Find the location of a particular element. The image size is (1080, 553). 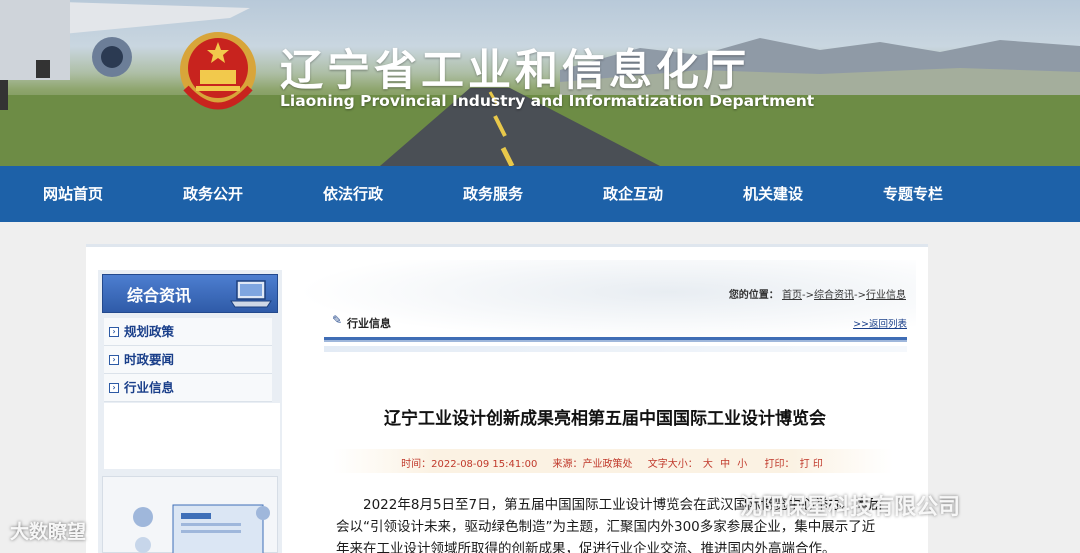

watermark-right: 沈阳保星科技有限公司 is located at coordinates (850, 507).